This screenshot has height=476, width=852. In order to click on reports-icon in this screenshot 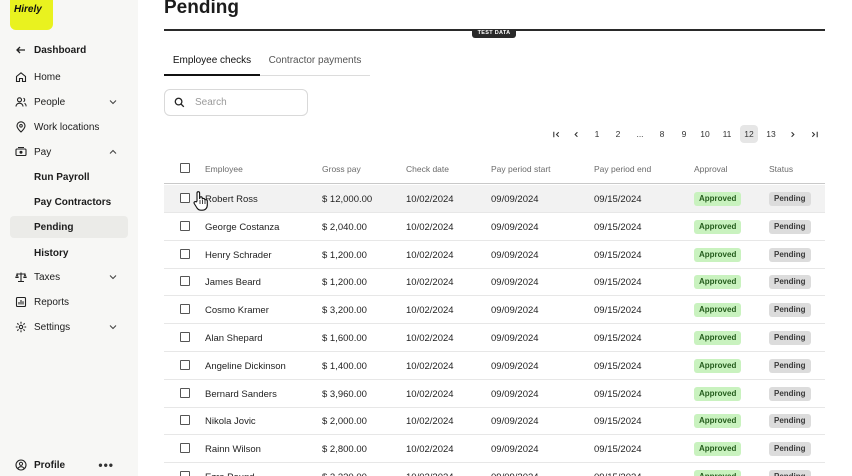, I will do `click(21, 302)`.